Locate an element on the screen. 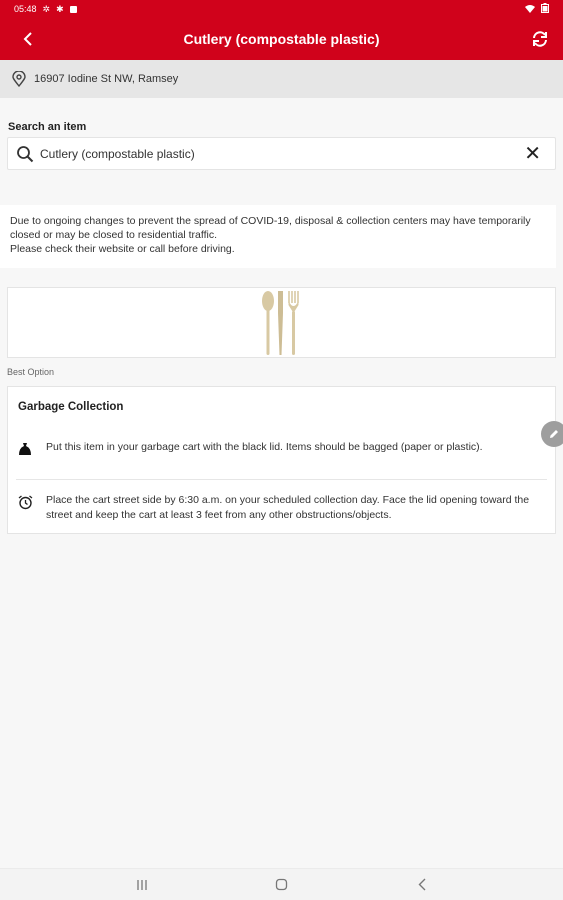 This screenshot has width=563, height=900. garbage-bag-icon is located at coordinates (29, 448).